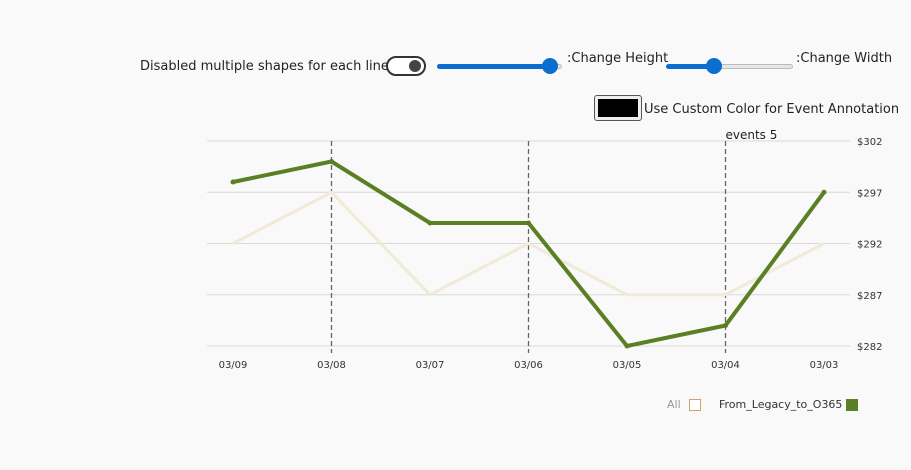  What do you see at coordinates (869, 347) in the screenshot?
I see `y-tick-label: $282` at bounding box center [869, 347].